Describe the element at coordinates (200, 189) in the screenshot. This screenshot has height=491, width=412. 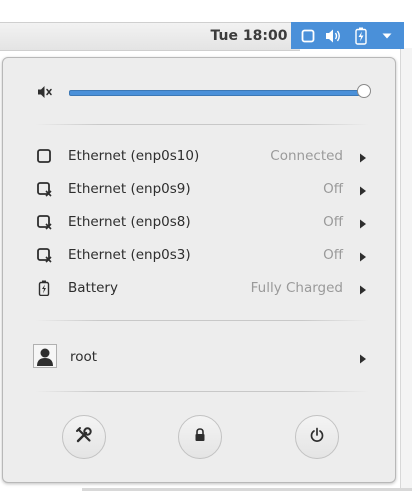
I see `network-item-enp0s9: Ethernet (enp0s9) Off` at that location.